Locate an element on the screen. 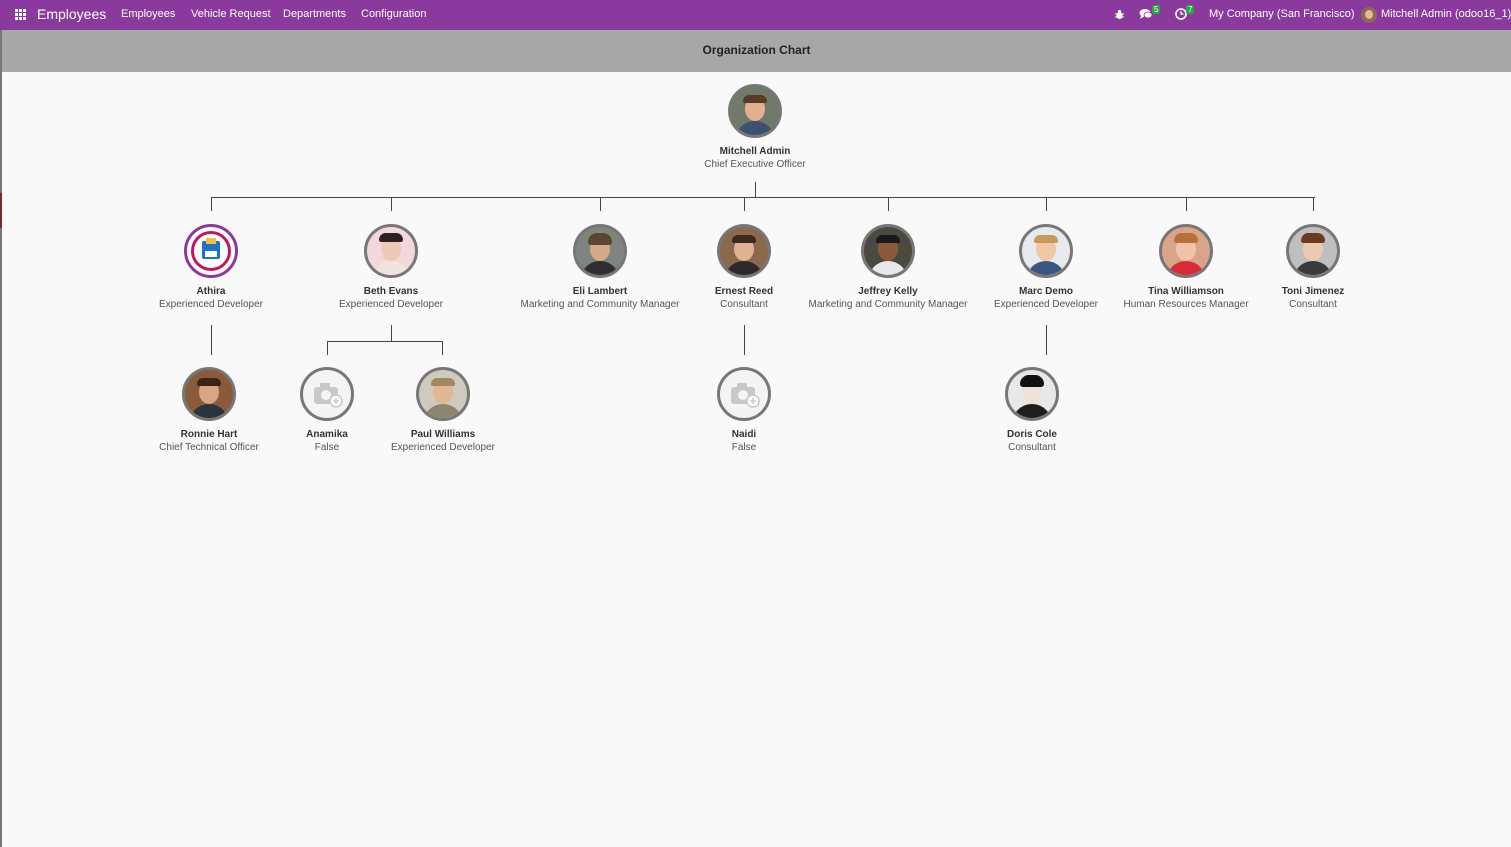 Image resolution: width=1511 pixels, height=847 pixels. menu-employees: Employees is located at coordinates (148, 15).